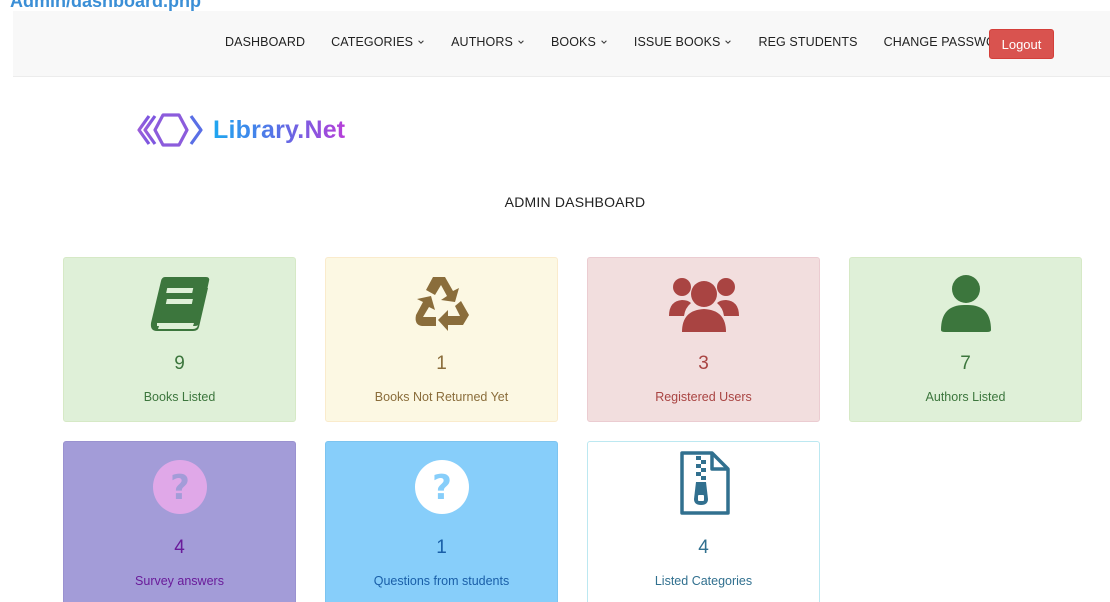 The image size is (1110, 602). Describe the element at coordinates (703, 363) in the screenshot. I see `registered-users-count: 3` at that location.